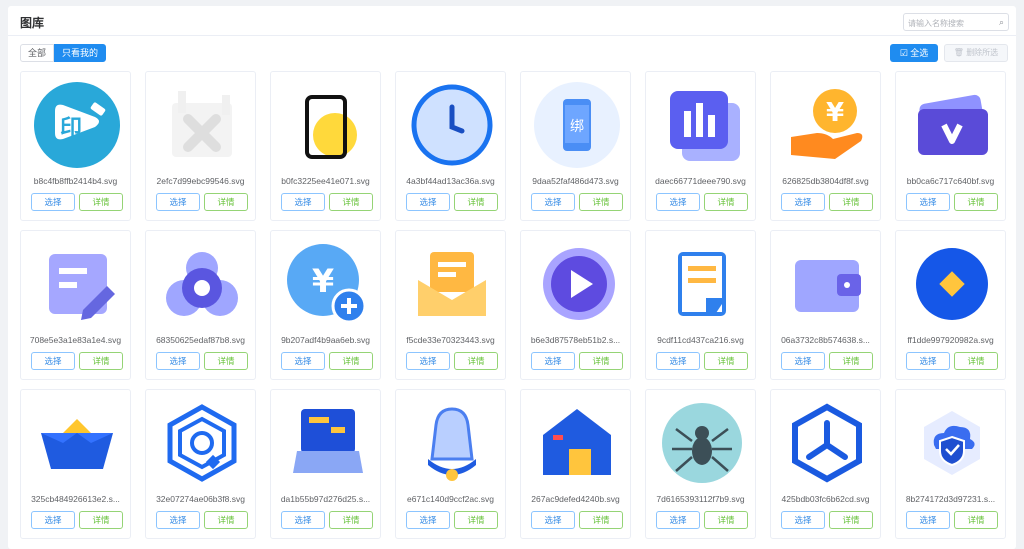 The image size is (1024, 549). What do you see at coordinates (700, 464) in the screenshot?
I see `image-card: 7d6165393112f7b9.svg 选择 详情` at bounding box center [700, 464].